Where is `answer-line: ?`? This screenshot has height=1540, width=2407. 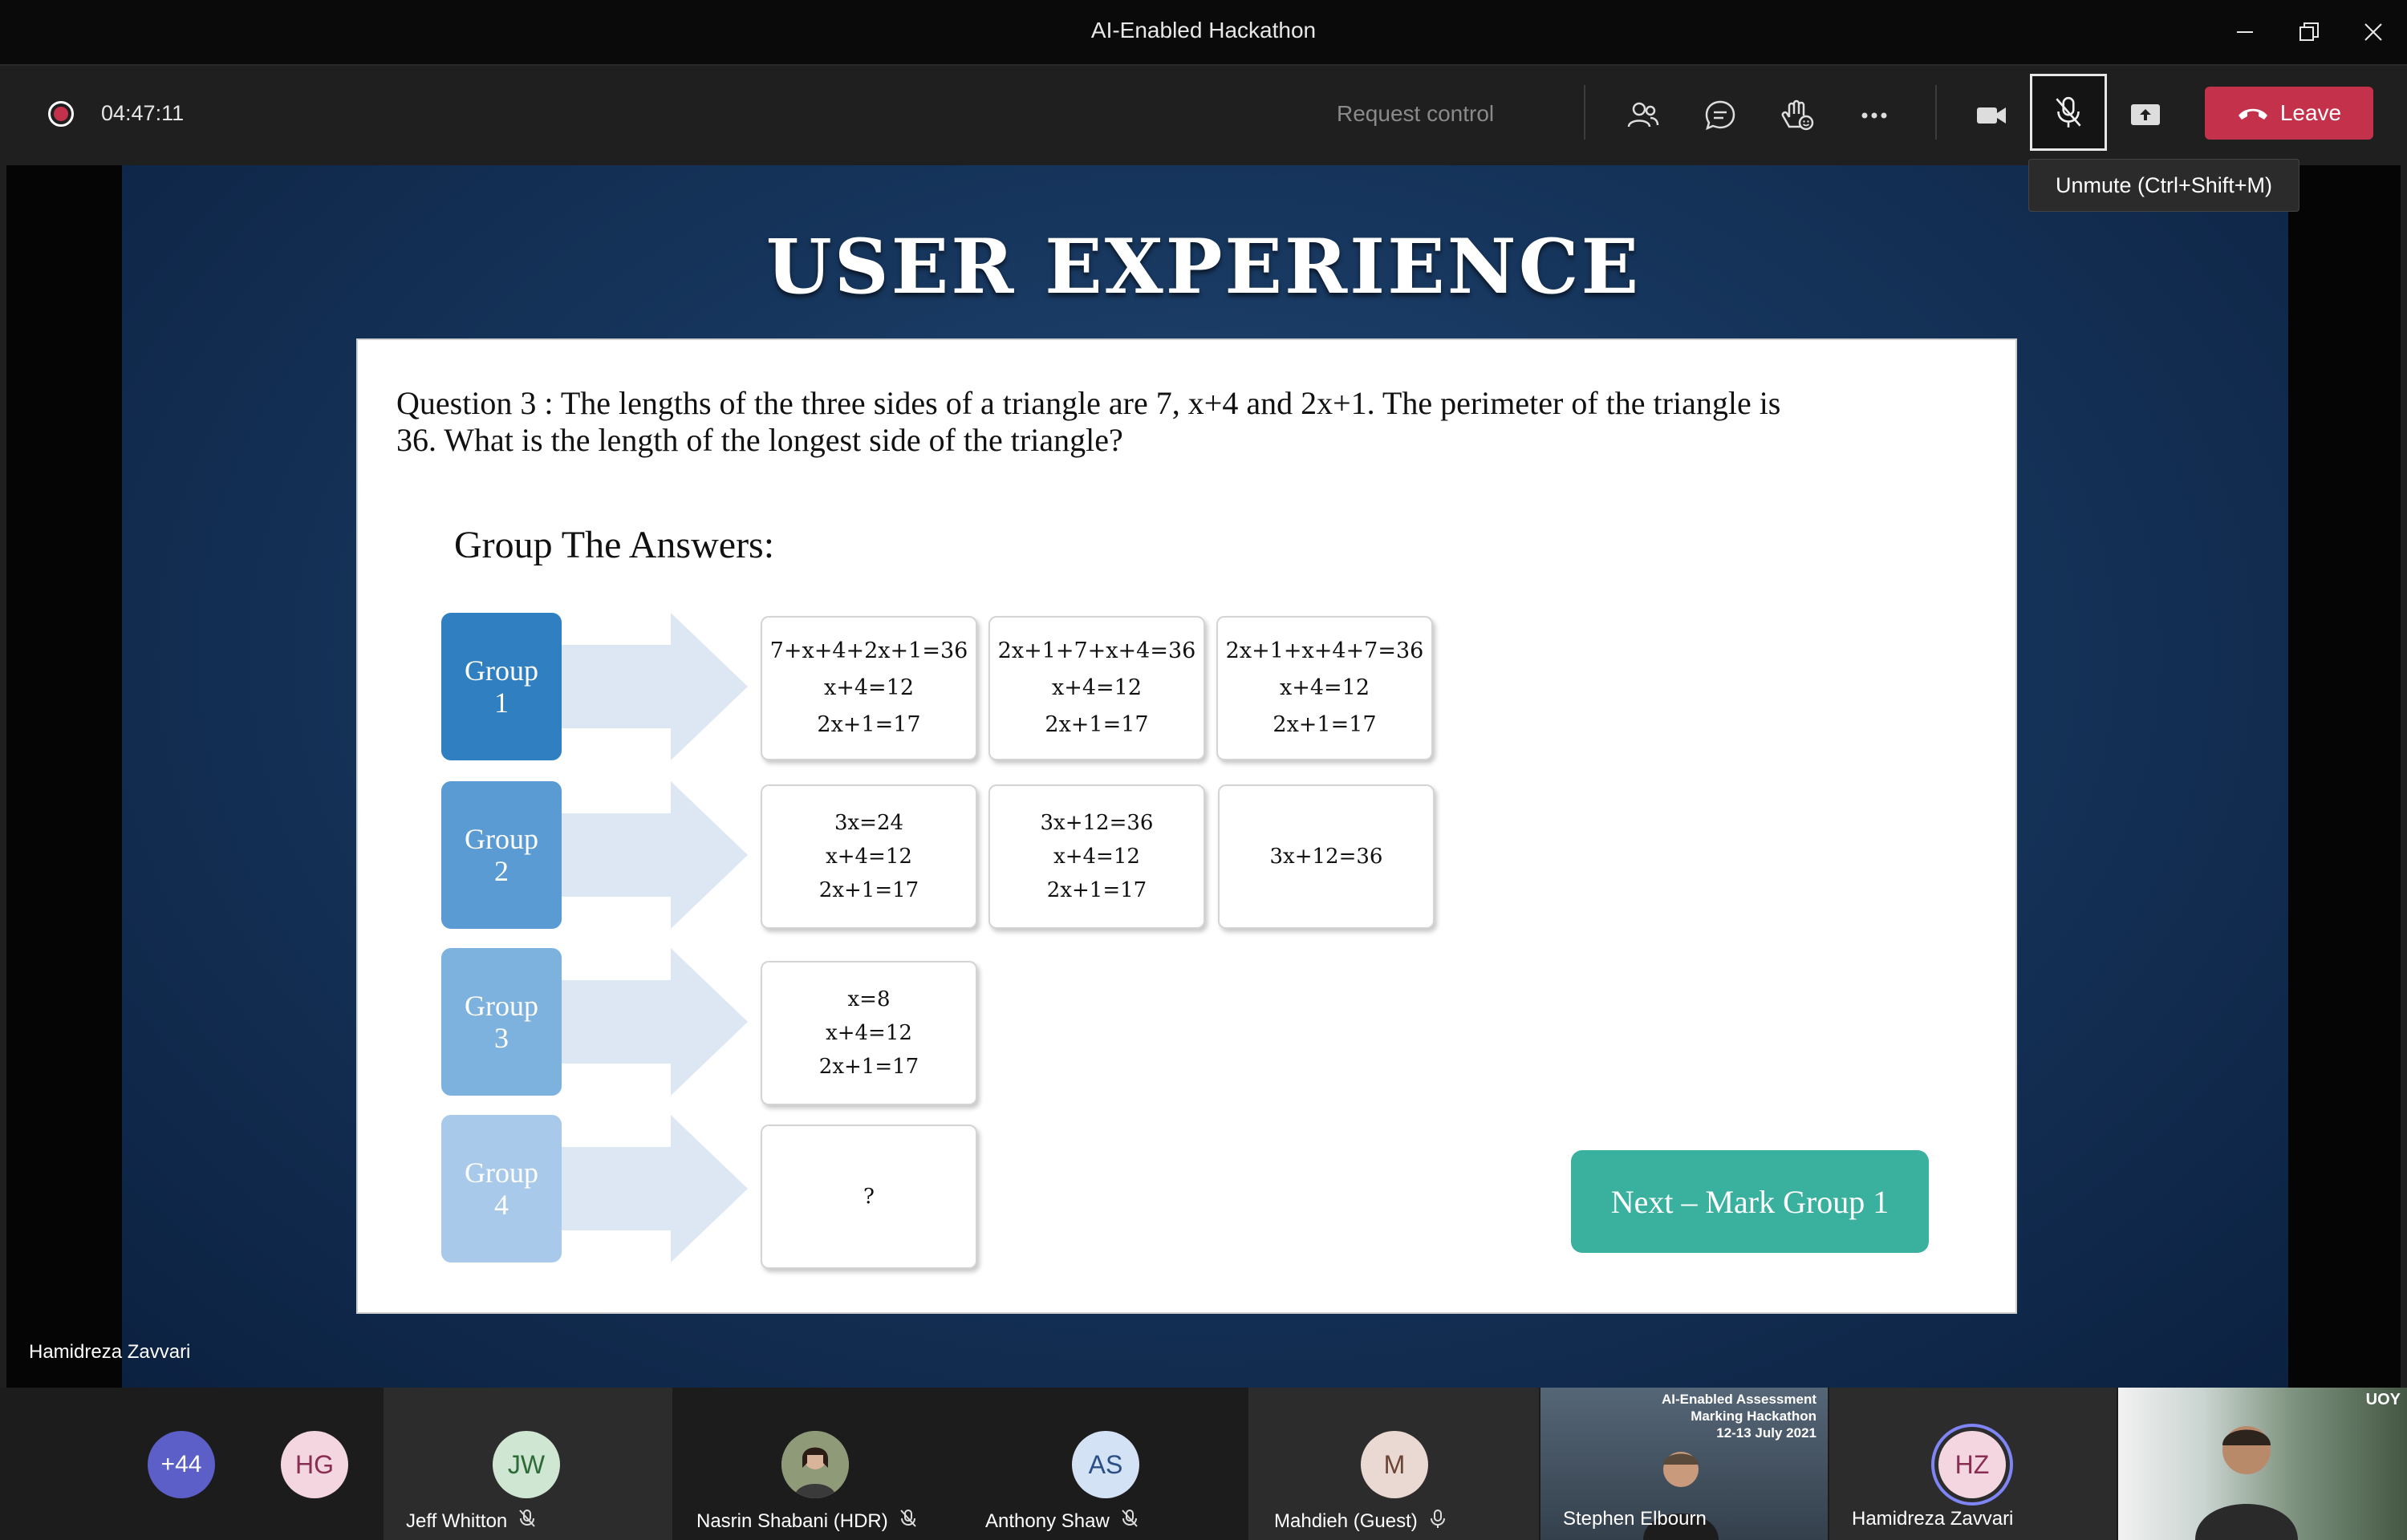 answer-line: ? is located at coordinates (869, 1197).